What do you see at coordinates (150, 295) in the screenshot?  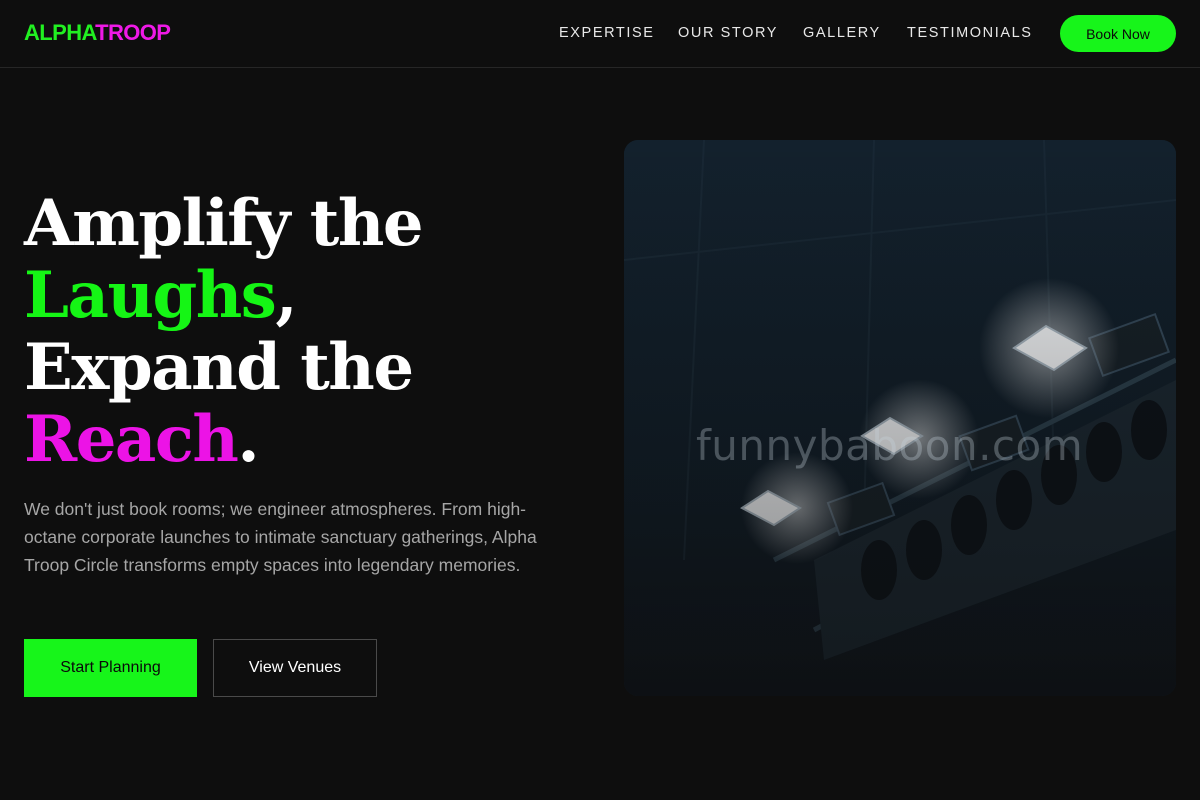 I see `hero-title-word-laughs: Laughs` at bounding box center [150, 295].